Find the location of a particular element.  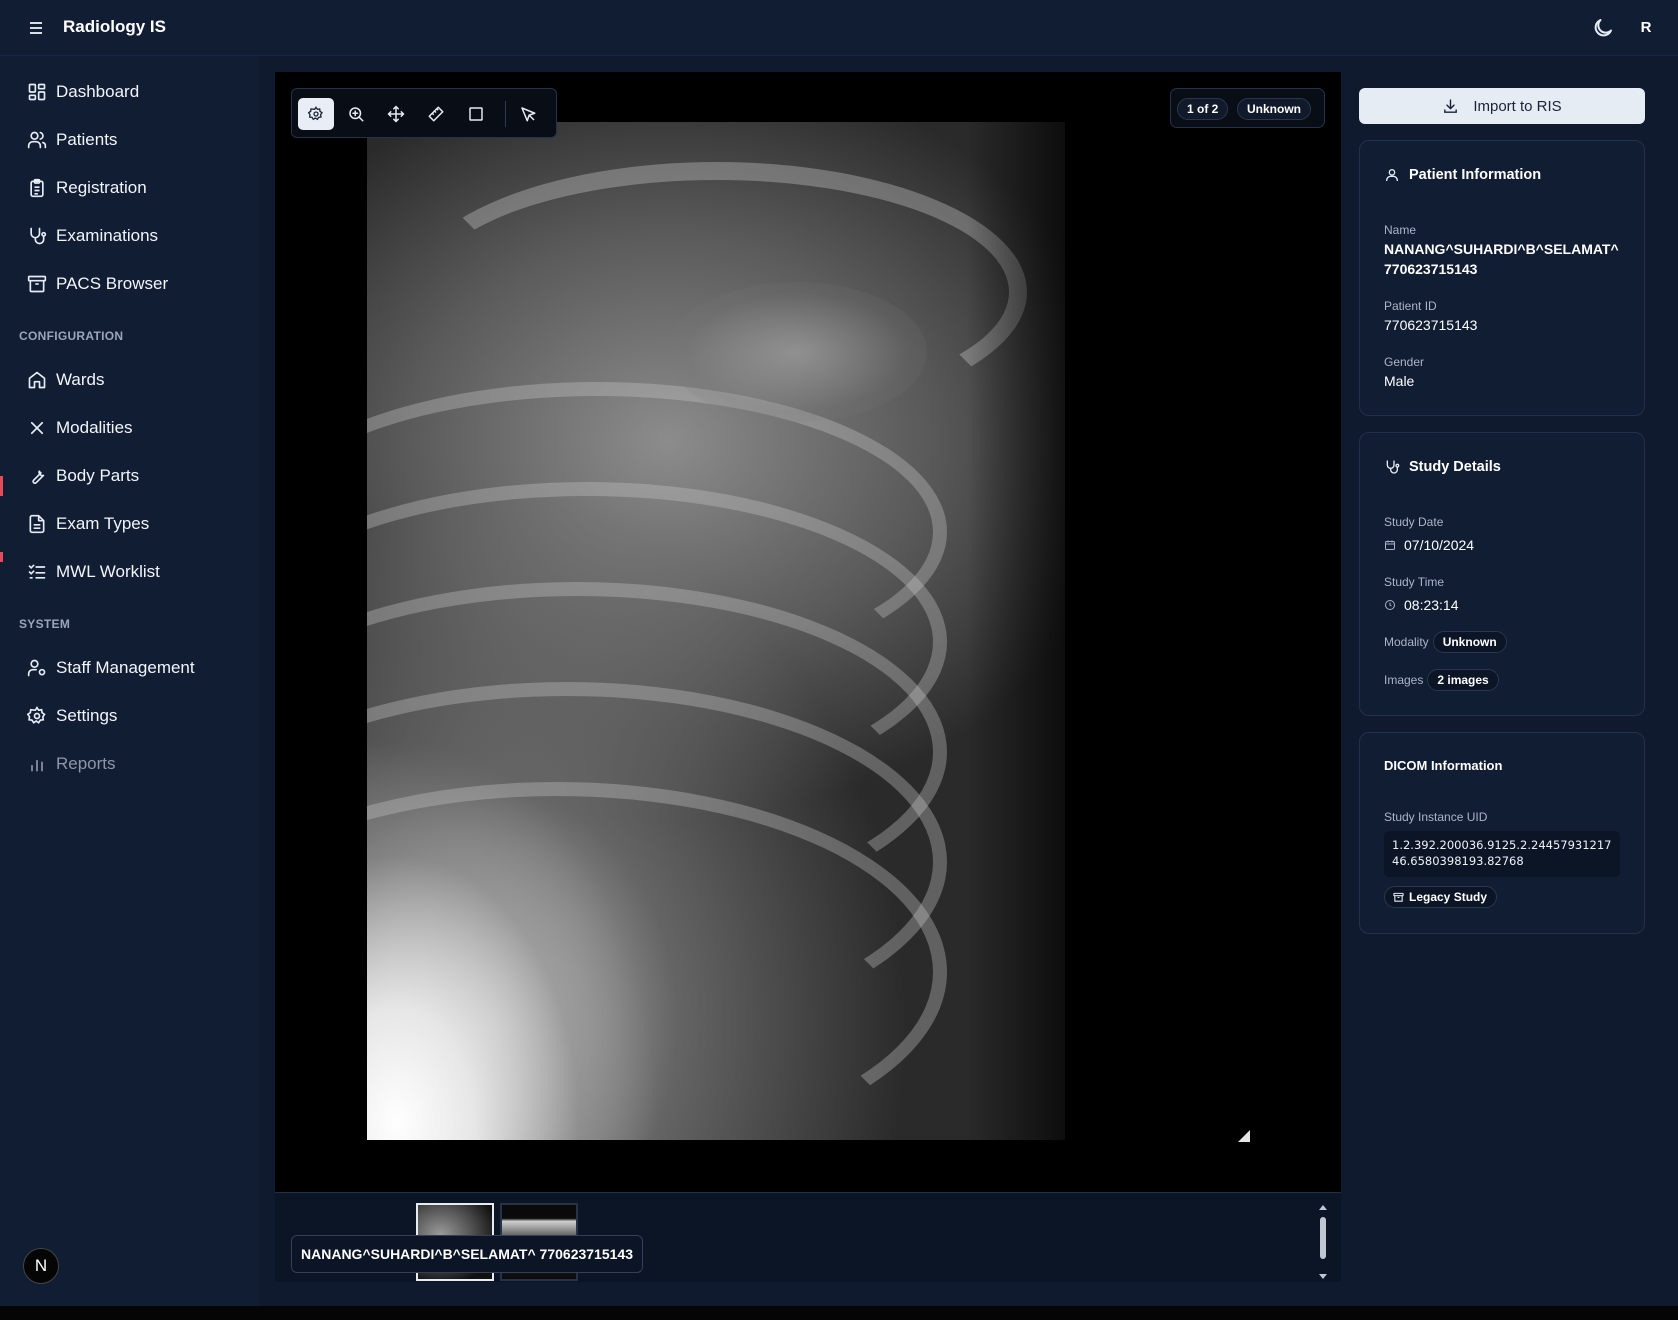

study-details-title: Study Details is located at coordinates (1442, 467).